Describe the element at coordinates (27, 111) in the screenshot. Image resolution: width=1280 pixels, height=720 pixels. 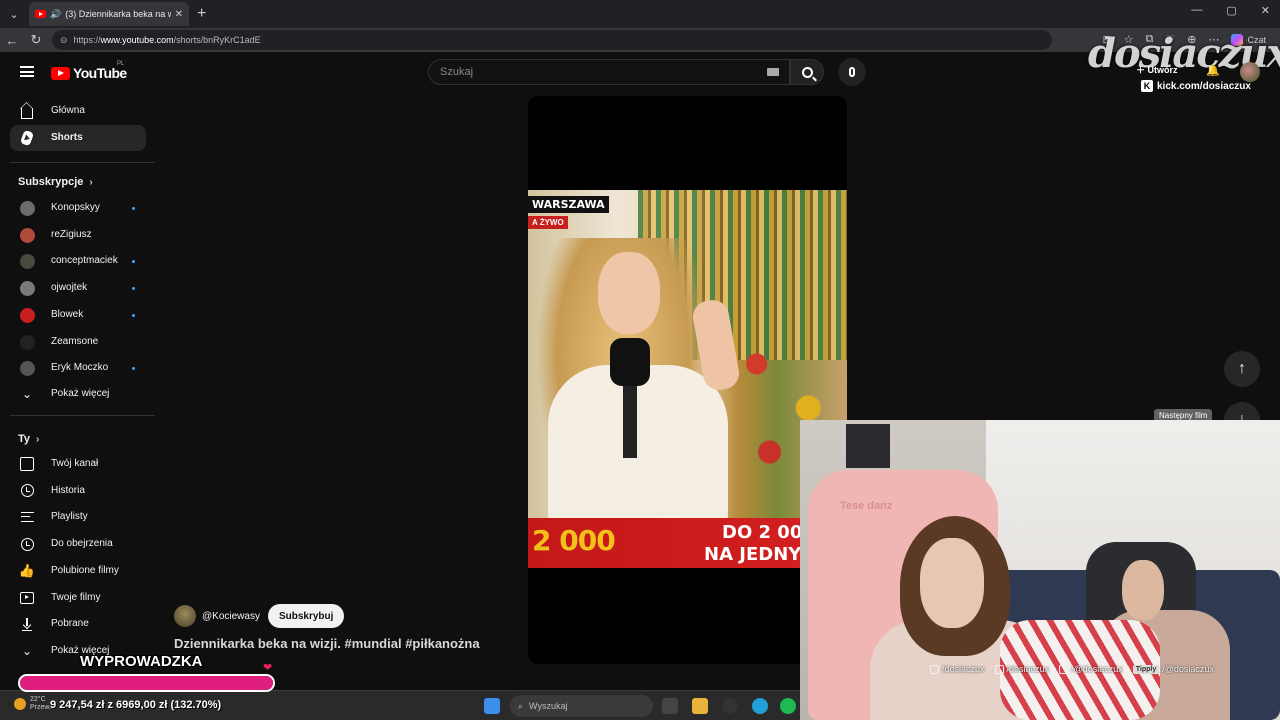
I see `home-icon` at that location.